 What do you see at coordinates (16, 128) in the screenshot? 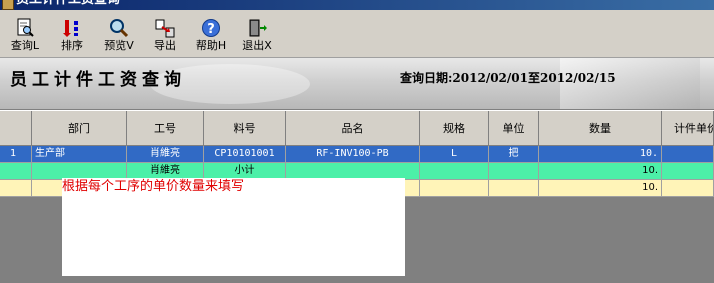
I see `row-indicator-header` at bounding box center [16, 128].